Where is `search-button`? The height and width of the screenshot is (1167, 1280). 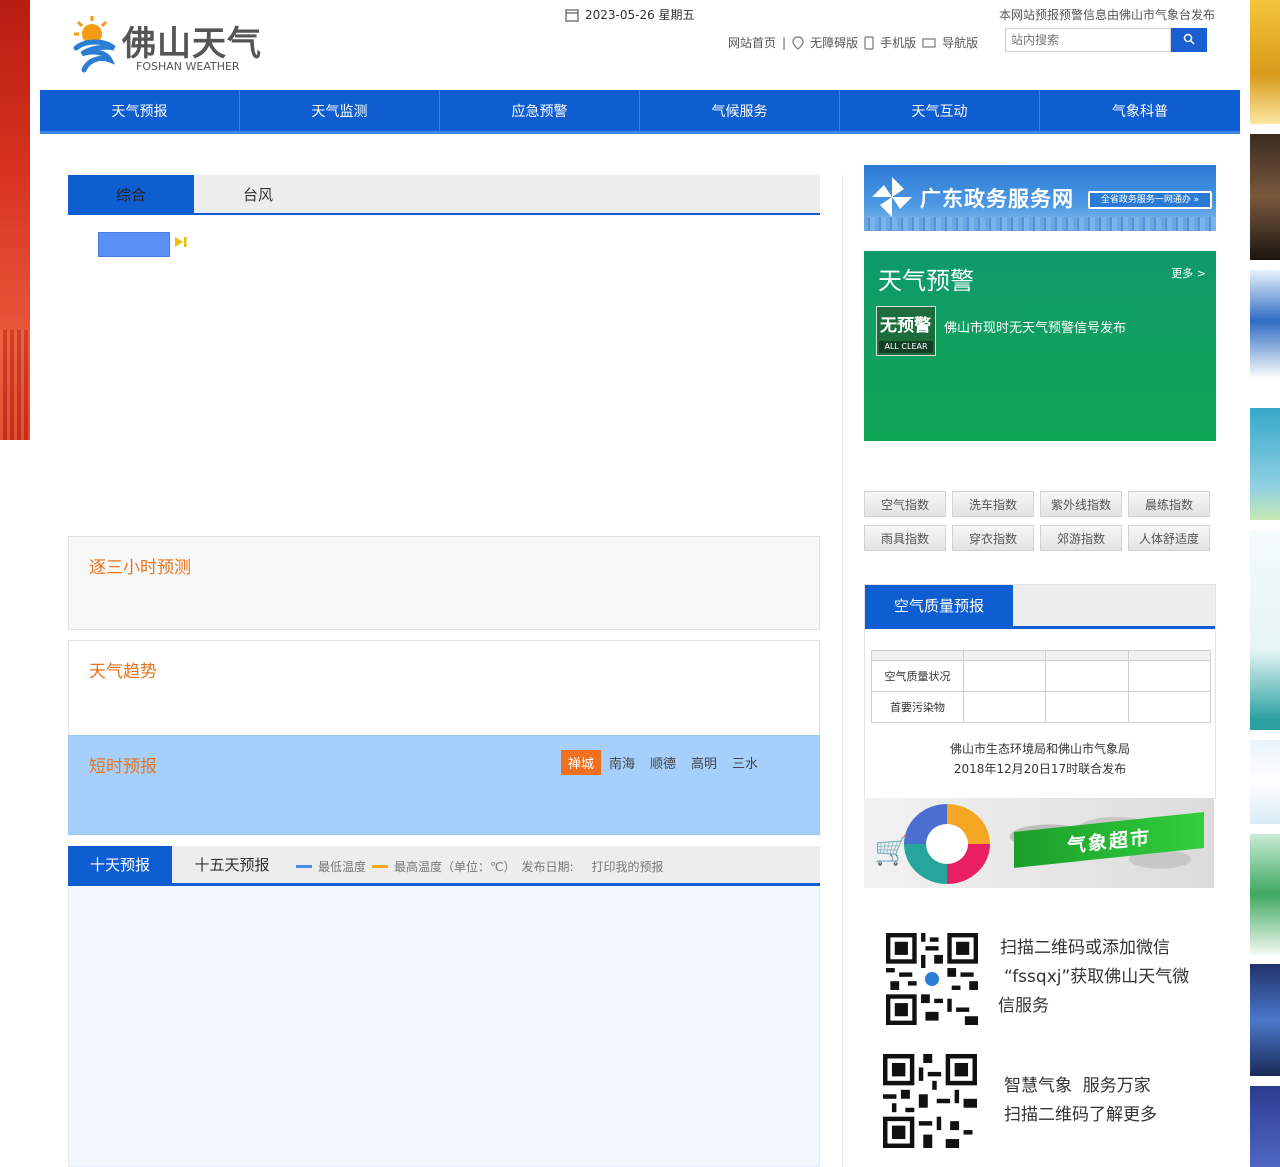 search-button is located at coordinates (1189, 40).